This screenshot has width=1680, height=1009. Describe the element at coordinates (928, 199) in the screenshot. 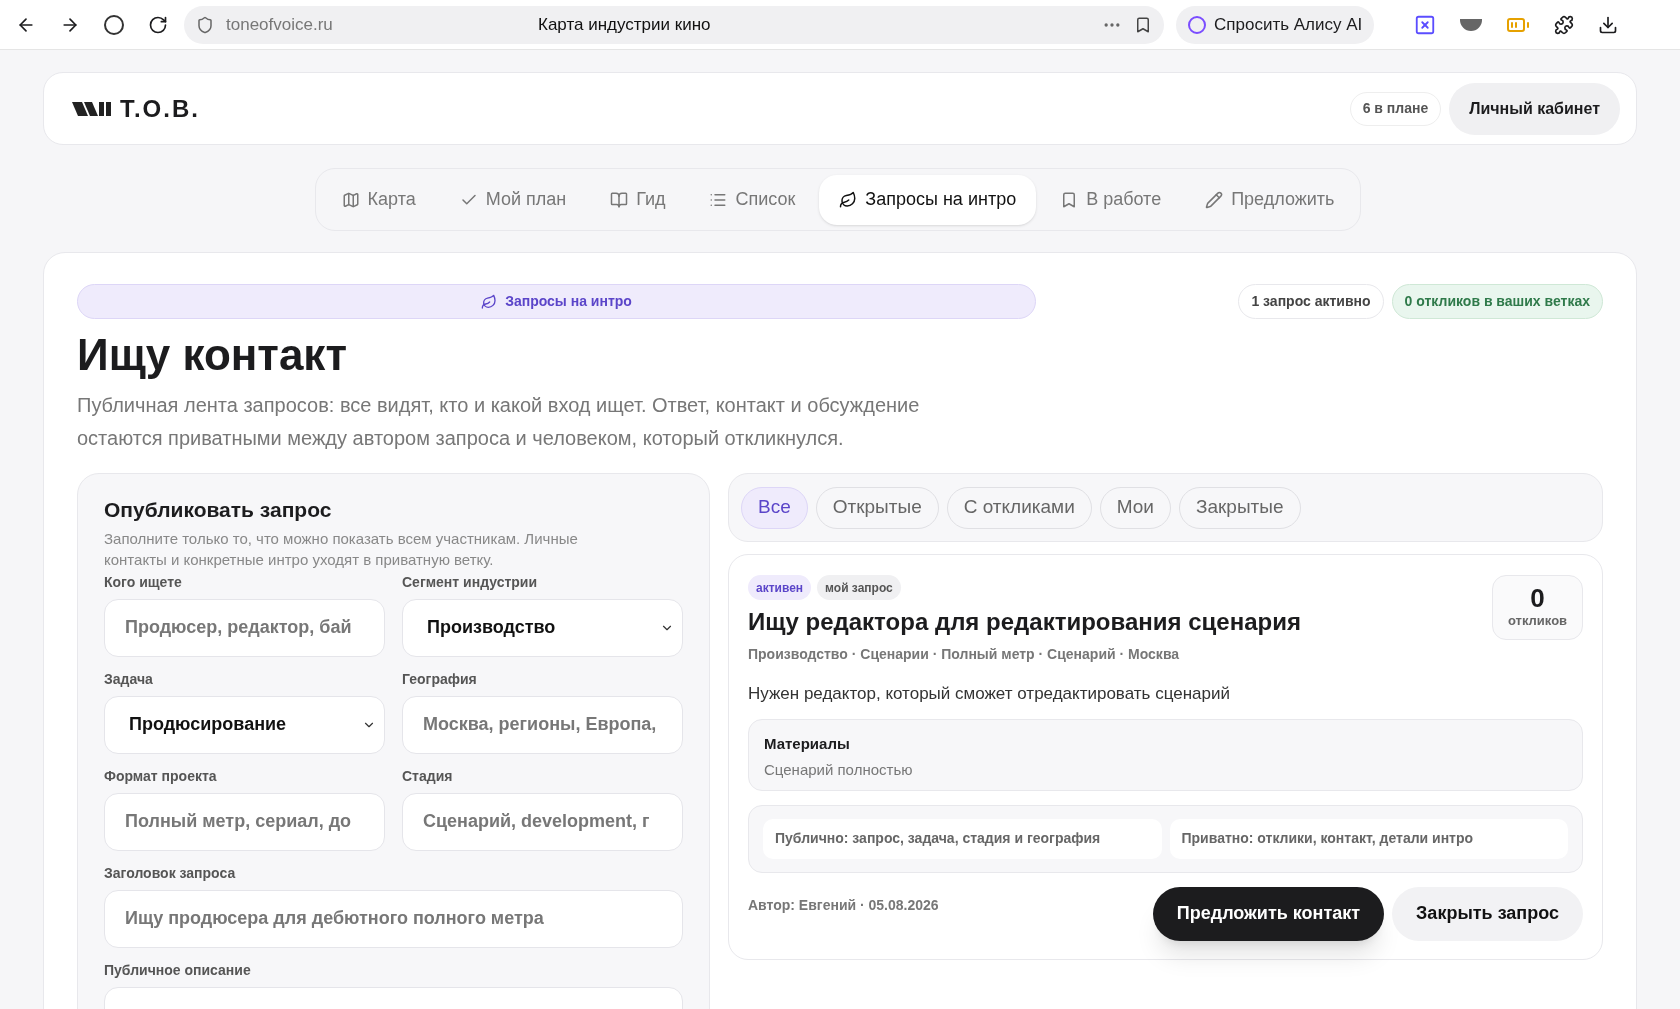

I see `nav-tab: Запросы на интро` at that location.